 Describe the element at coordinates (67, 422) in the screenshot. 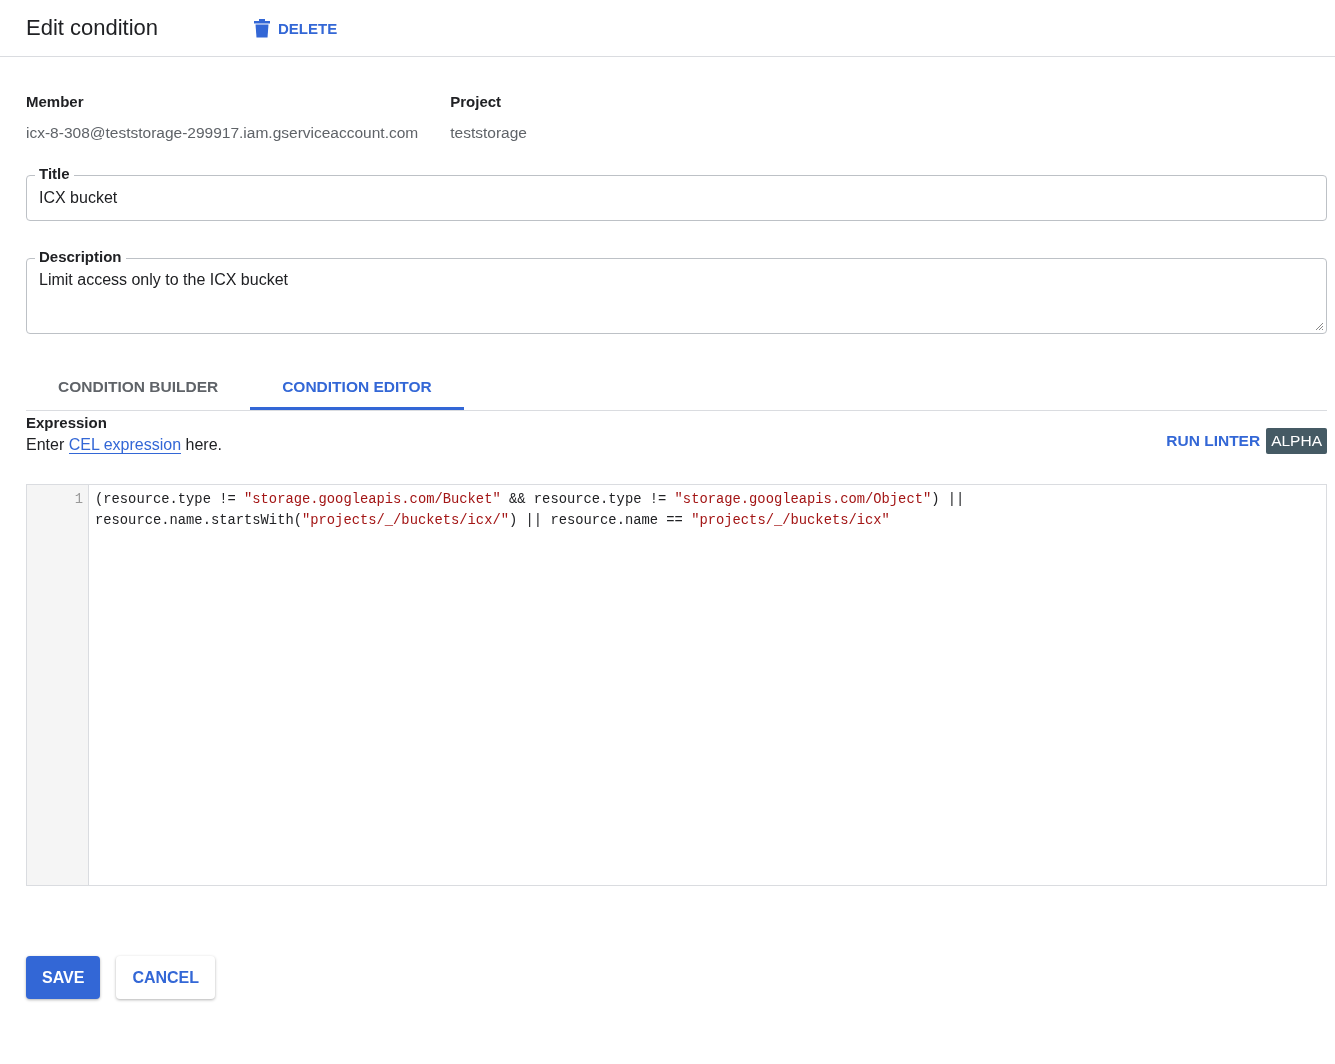

I see `expression-heading: Expression` at that location.